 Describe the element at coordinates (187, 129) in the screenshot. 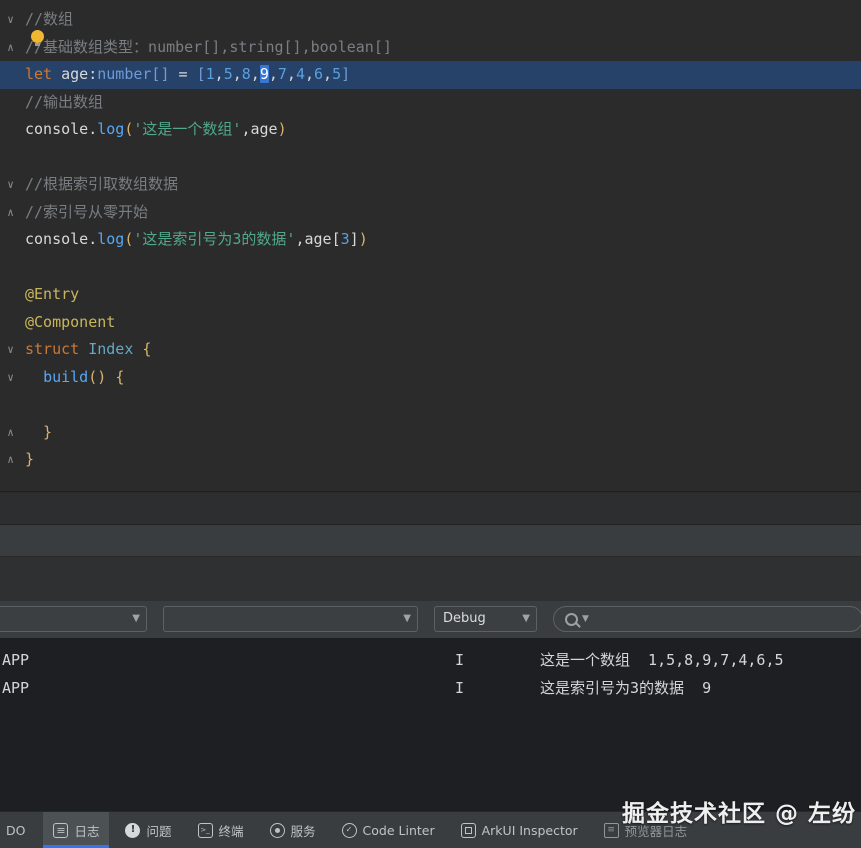

I see `code-token: '这是一个数组'` at that location.